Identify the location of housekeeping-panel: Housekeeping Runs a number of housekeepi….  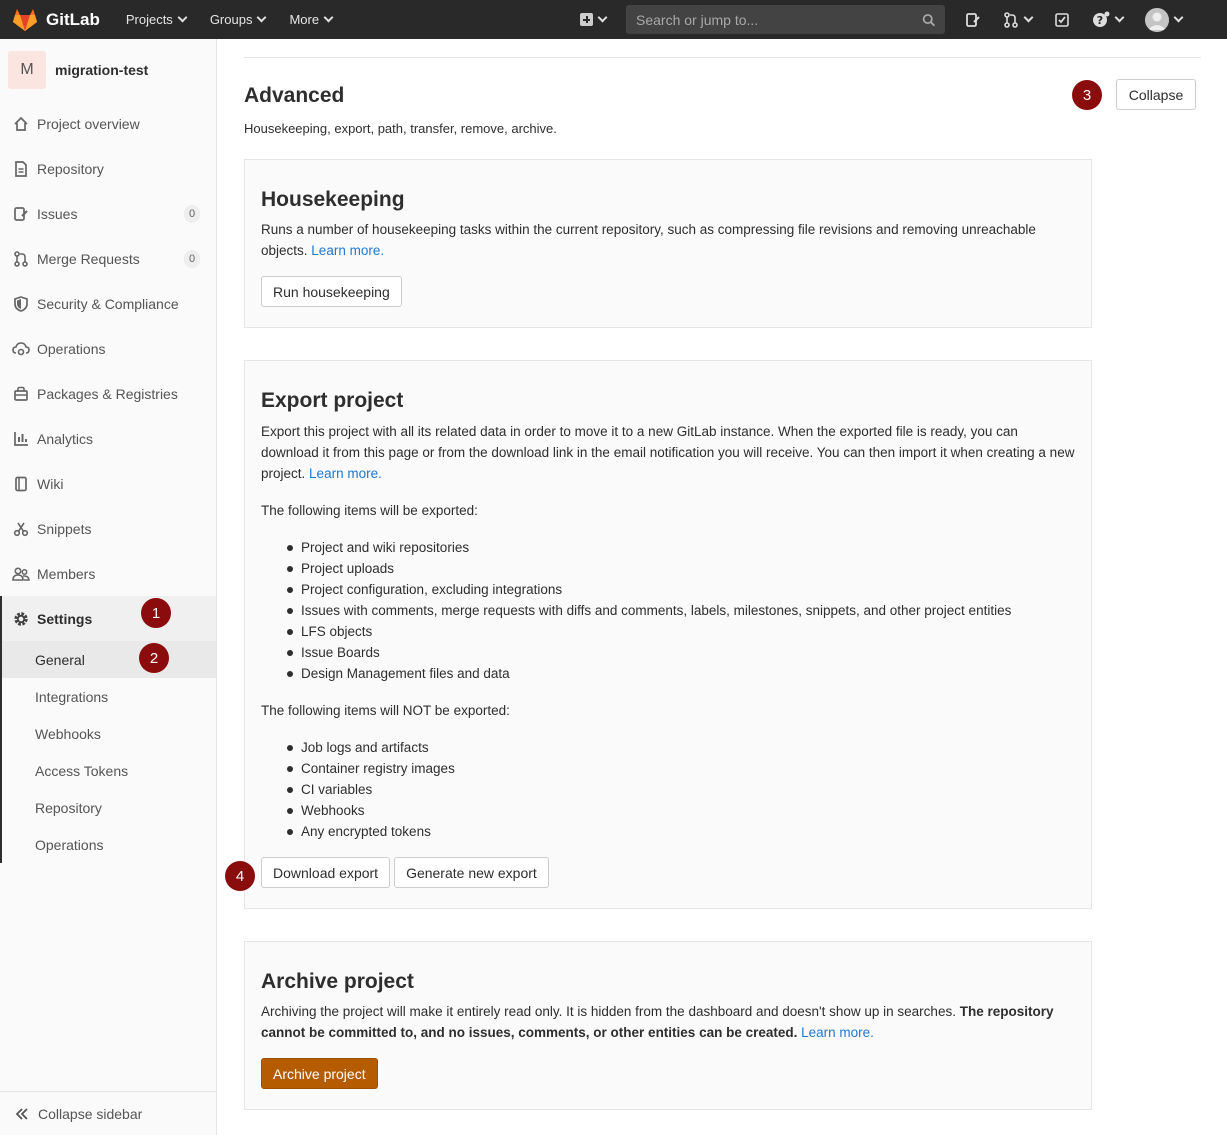
(668, 243).